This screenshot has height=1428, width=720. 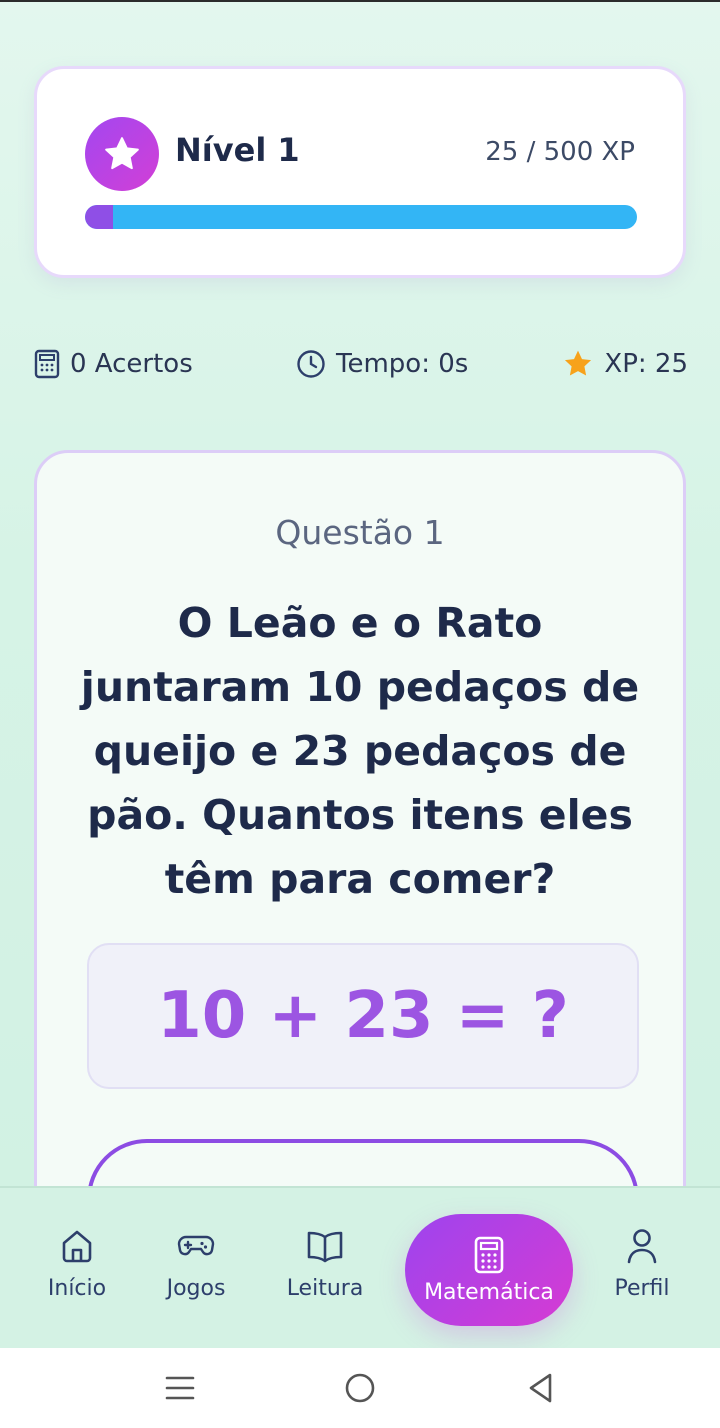 What do you see at coordinates (402, 364) in the screenshot?
I see `stat-tempo-label: Tempo: 0s` at bounding box center [402, 364].